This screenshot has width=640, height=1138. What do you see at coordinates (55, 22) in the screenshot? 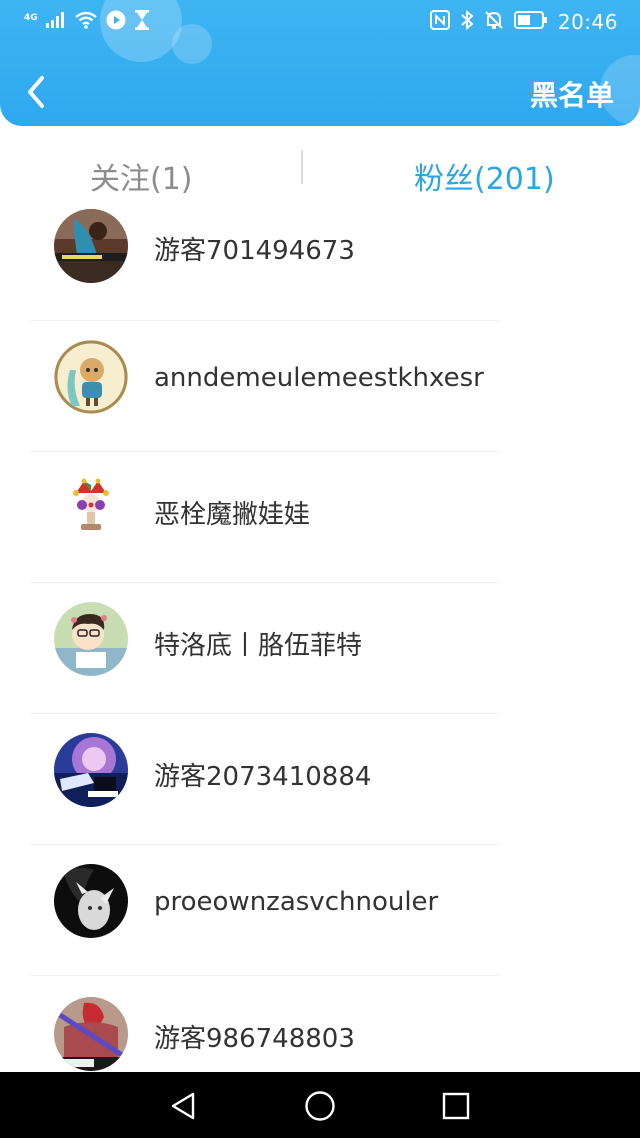
I see `signal-icon` at bounding box center [55, 22].